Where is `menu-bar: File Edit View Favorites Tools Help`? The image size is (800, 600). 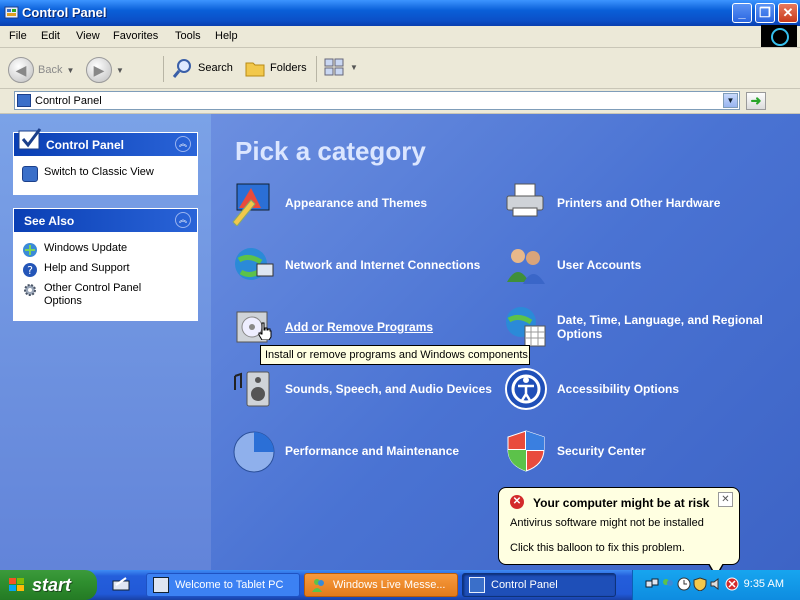 menu-bar: File Edit View Favorites Tools Help is located at coordinates (400, 36).